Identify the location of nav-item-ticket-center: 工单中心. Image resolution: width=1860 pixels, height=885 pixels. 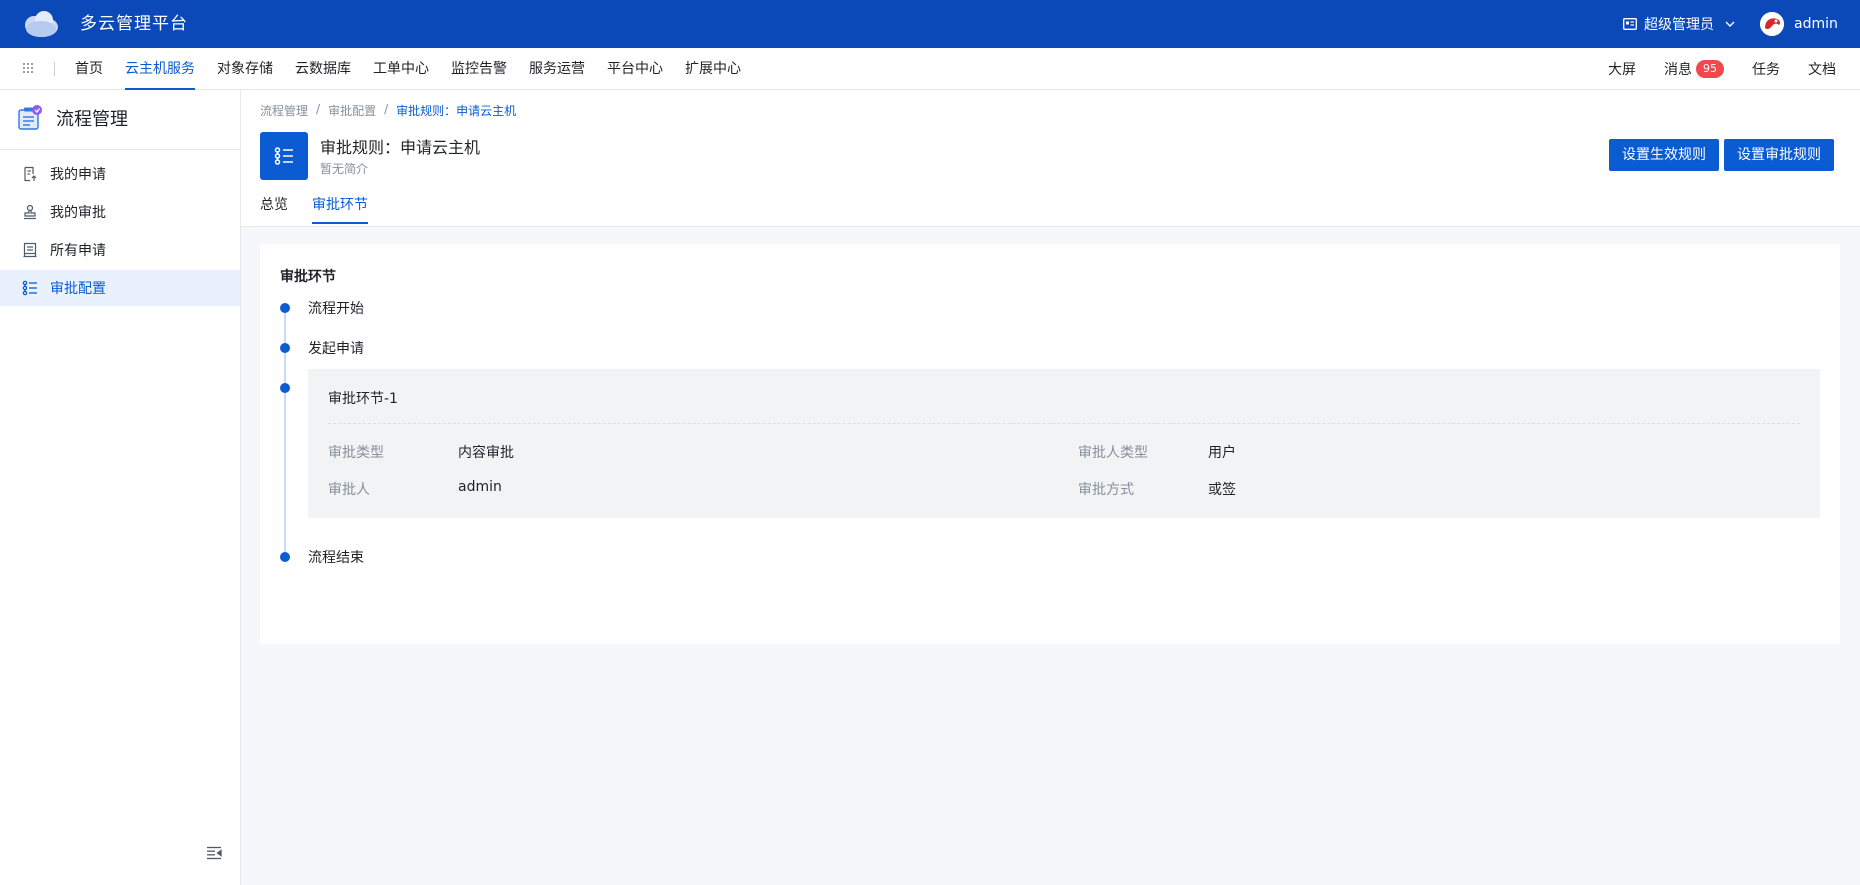
(401, 69).